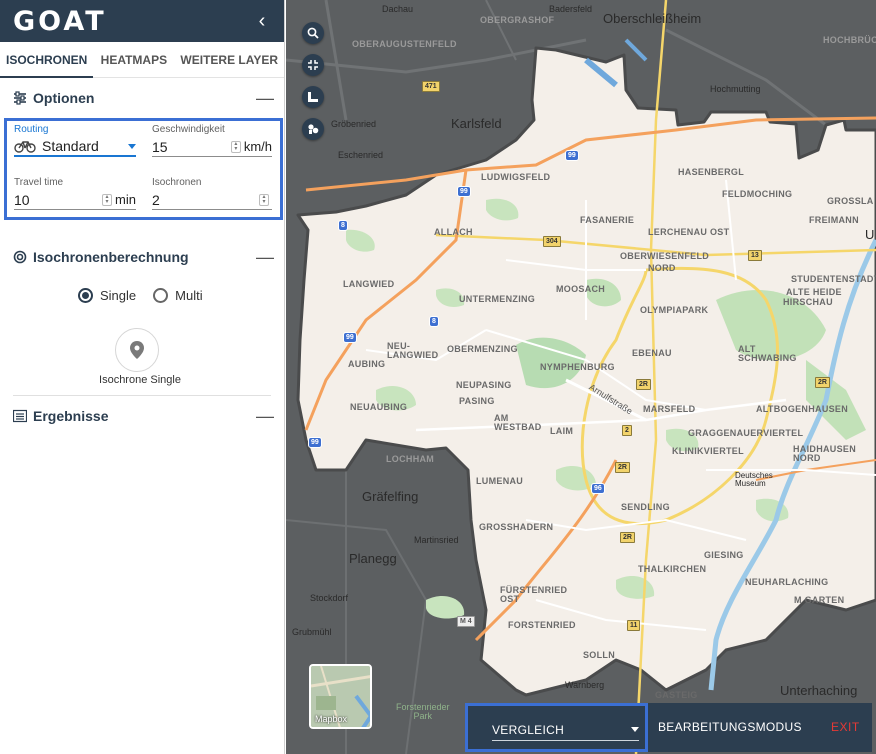 The height and width of the screenshot is (754, 876). Describe the element at coordinates (75, 140) in the screenshot. I see `routing-field: Routing Standard` at that location.